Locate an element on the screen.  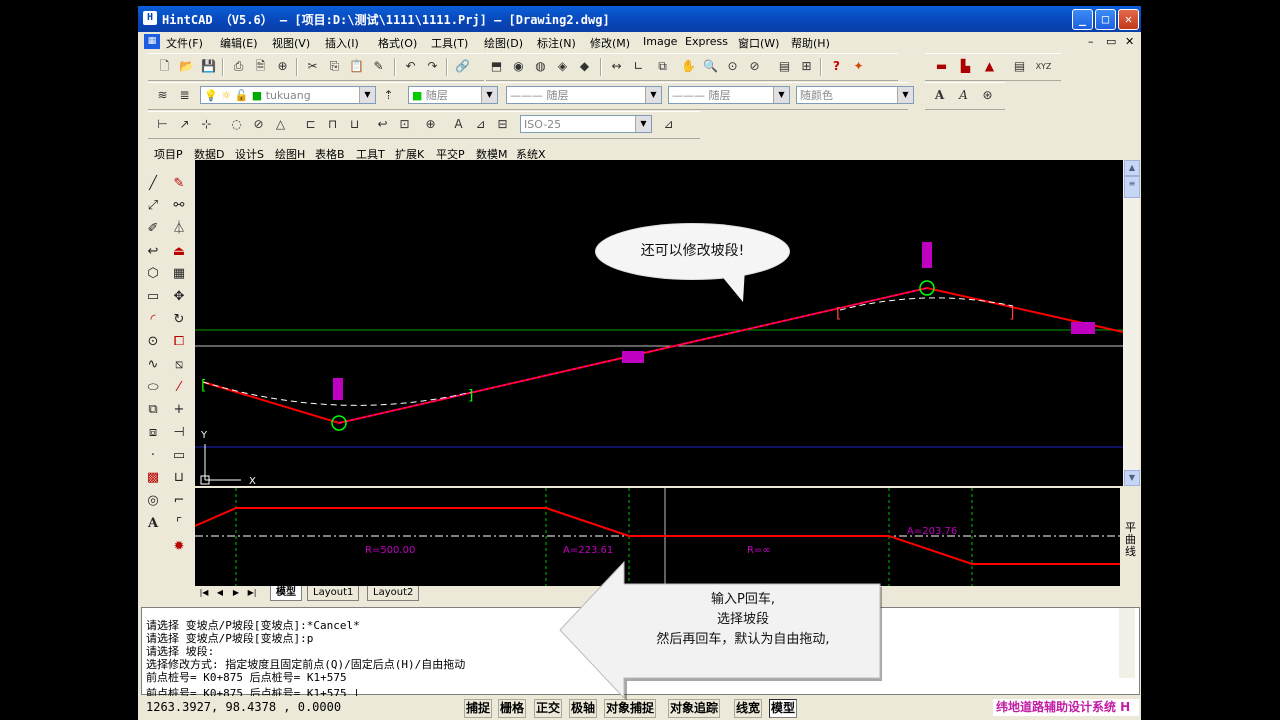
angle-icon: ∟ is located at coordinates (638, 66).